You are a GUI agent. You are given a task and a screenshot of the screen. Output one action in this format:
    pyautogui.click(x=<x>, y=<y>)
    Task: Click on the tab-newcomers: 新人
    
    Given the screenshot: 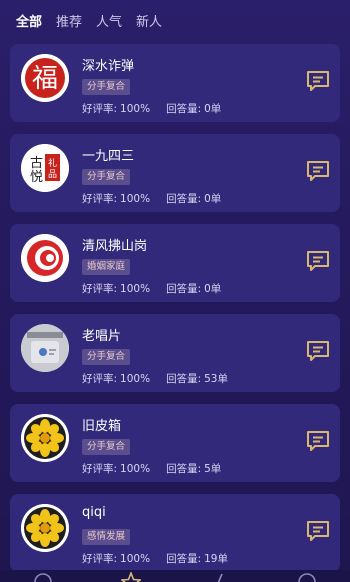 What is the action you would take?
    pyautogui.click(x=149, y=20)
    